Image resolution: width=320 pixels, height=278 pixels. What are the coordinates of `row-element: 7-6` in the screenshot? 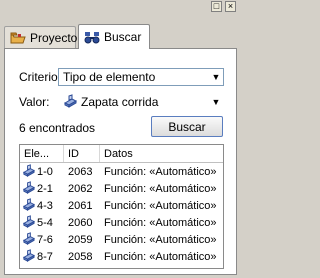 It's located at (45, 239).